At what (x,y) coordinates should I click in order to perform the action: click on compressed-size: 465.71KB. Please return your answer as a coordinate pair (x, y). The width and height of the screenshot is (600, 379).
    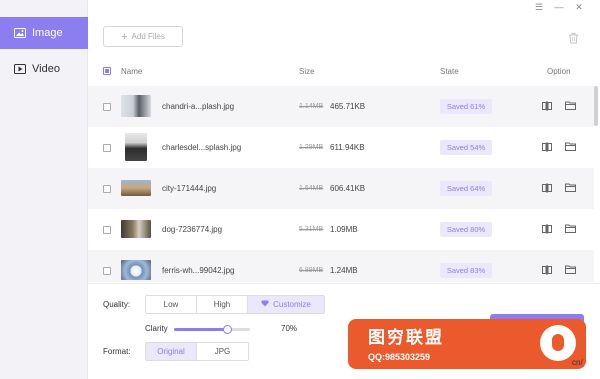
    Looking at the image, I should click on (348, 106).